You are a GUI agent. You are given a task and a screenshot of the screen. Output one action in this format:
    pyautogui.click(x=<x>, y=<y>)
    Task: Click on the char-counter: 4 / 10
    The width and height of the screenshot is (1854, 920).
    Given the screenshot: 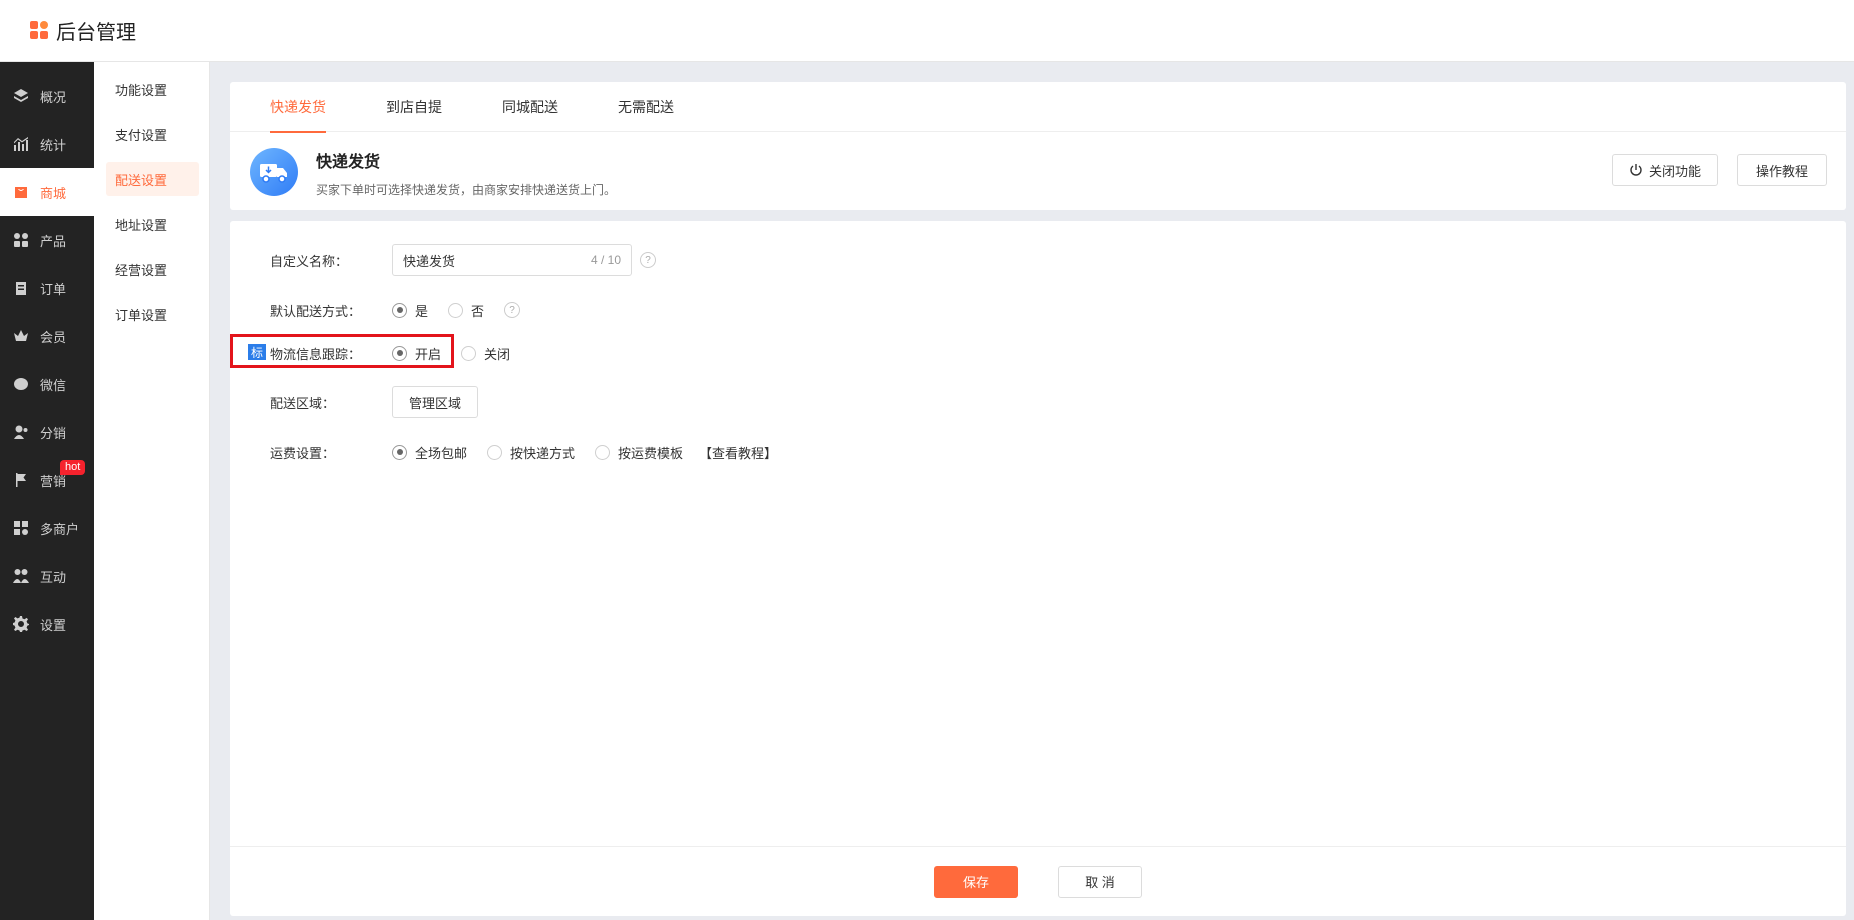 What is the action you would take?
    pyautogui.click(x=605, y=260)
    